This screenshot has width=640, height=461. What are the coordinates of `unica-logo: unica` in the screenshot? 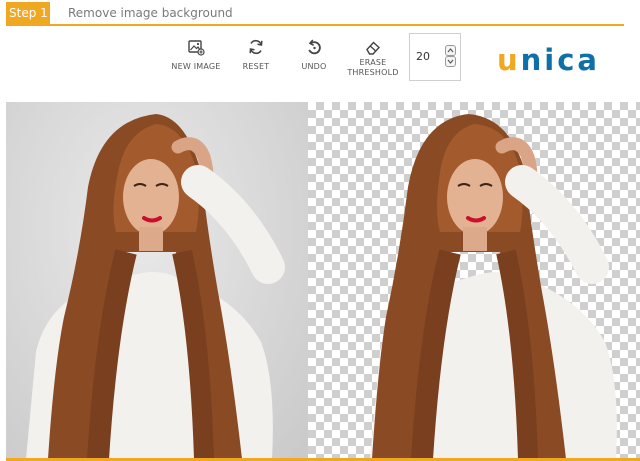 It's located at (548, 60).